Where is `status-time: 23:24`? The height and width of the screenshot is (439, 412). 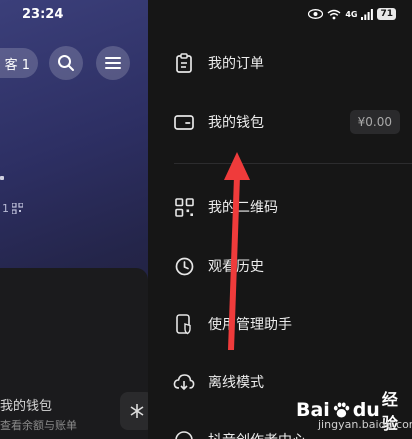 status-time: 23:24 is located at coordinates (43, 14).